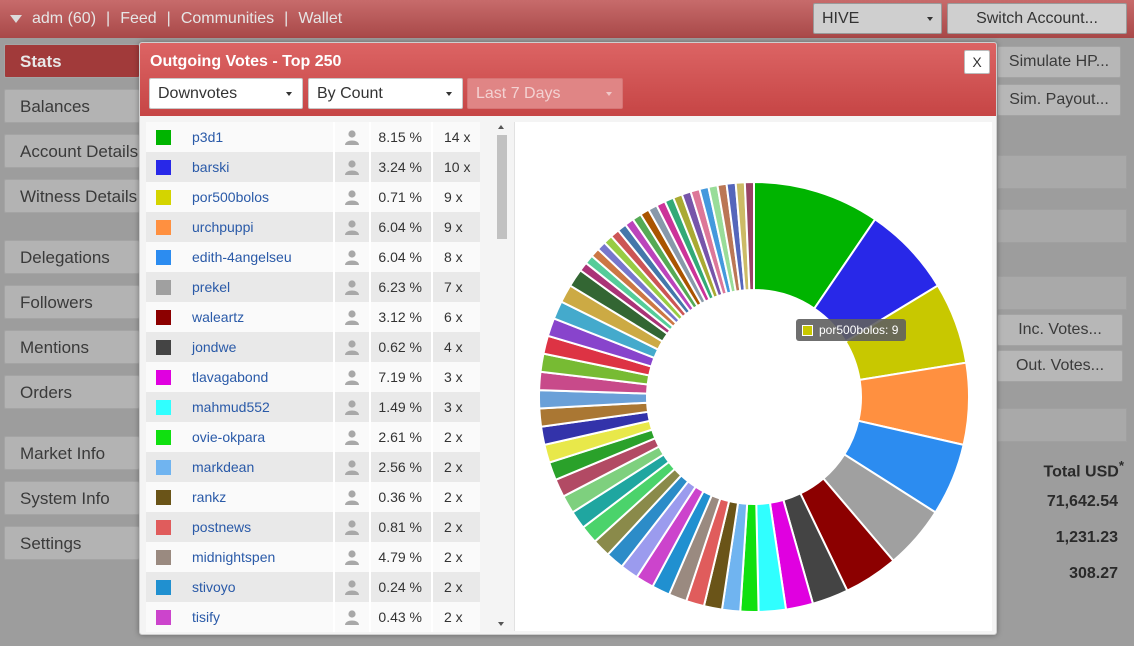  Describe the element at coordinates (16, 19) in the screenshot. I see `dropdown-triangle-icon` at that location.